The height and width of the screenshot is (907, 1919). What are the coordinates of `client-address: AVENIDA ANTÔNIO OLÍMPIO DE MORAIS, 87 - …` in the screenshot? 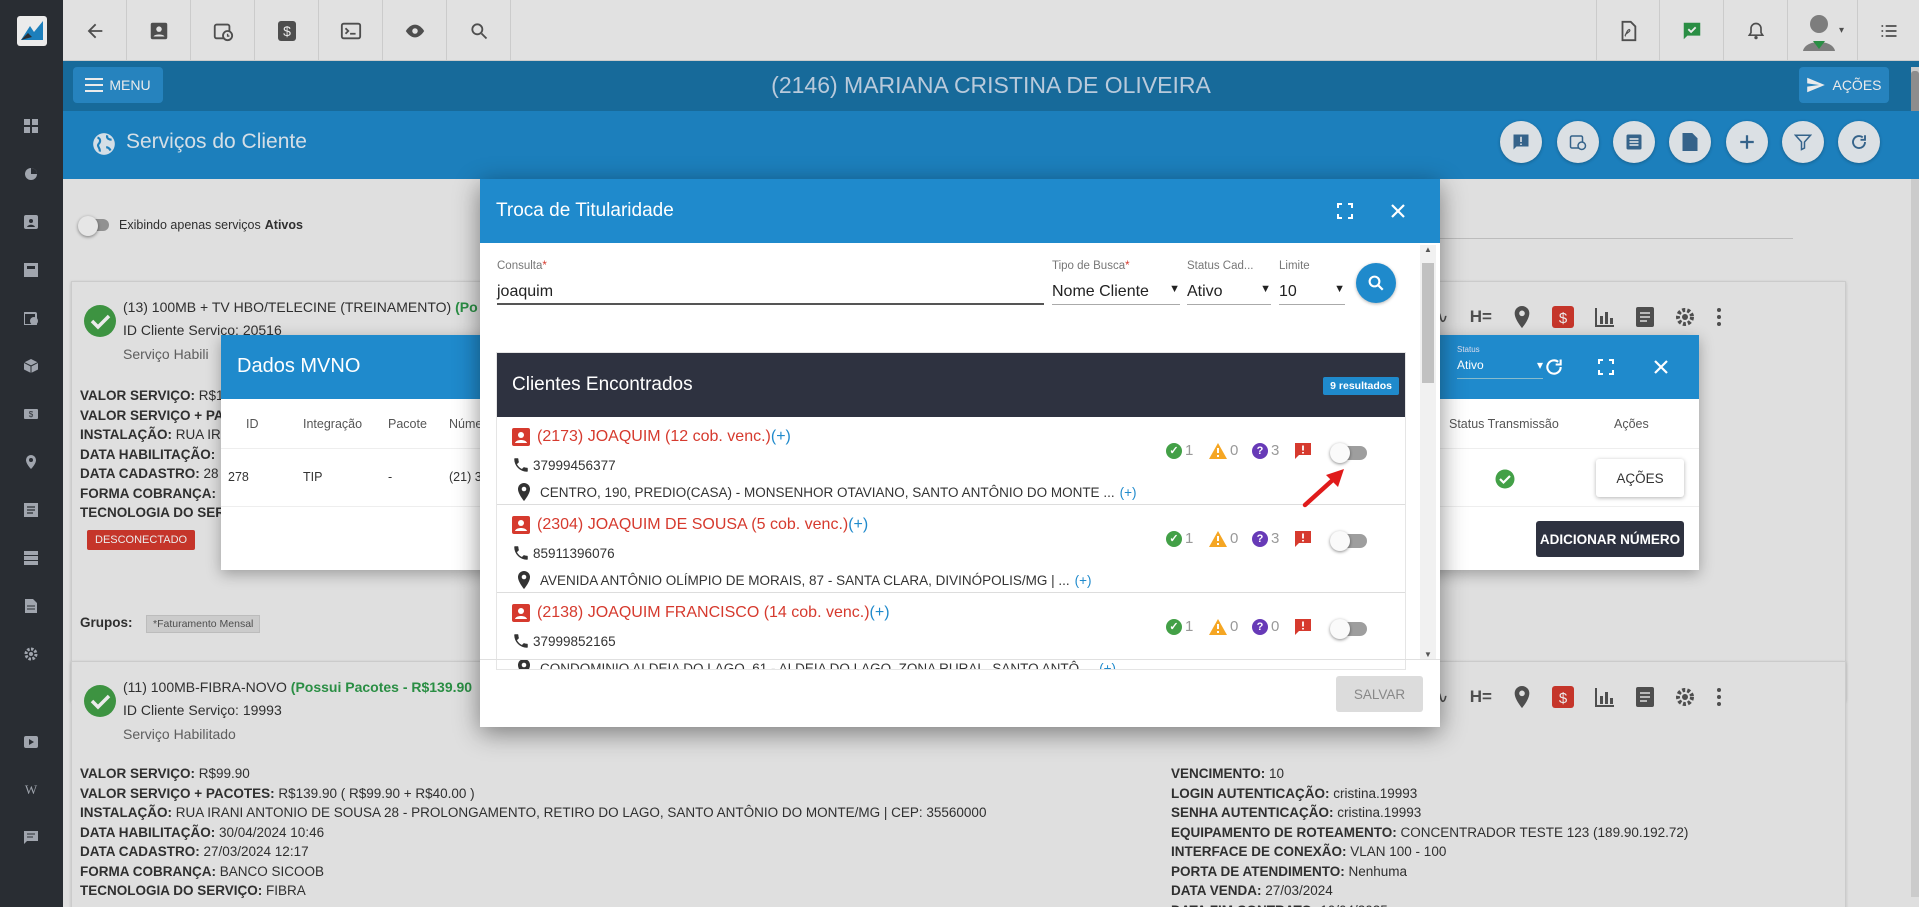 It's located at (804, 580).